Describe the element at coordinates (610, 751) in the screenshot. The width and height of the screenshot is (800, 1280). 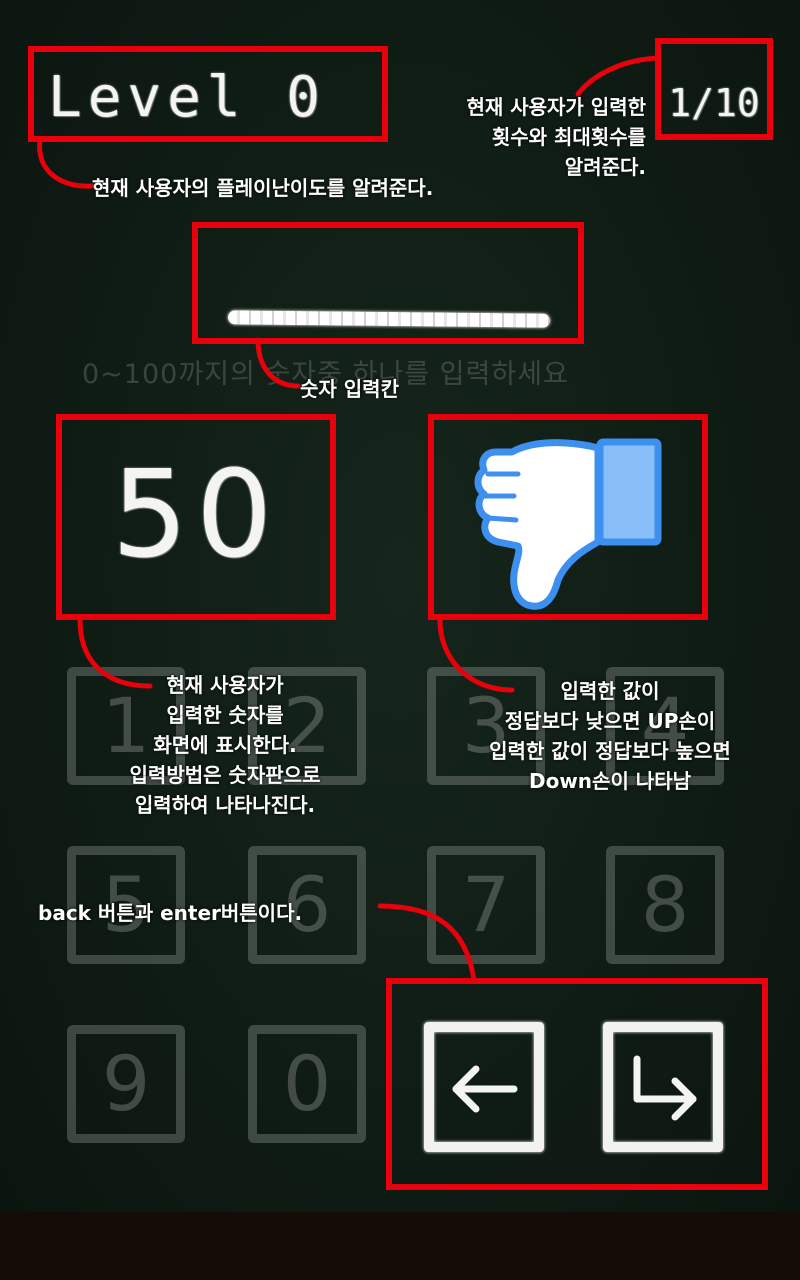
I see `hint-annotation-line: 입력한 값이 정답보다 높으면` at that location.